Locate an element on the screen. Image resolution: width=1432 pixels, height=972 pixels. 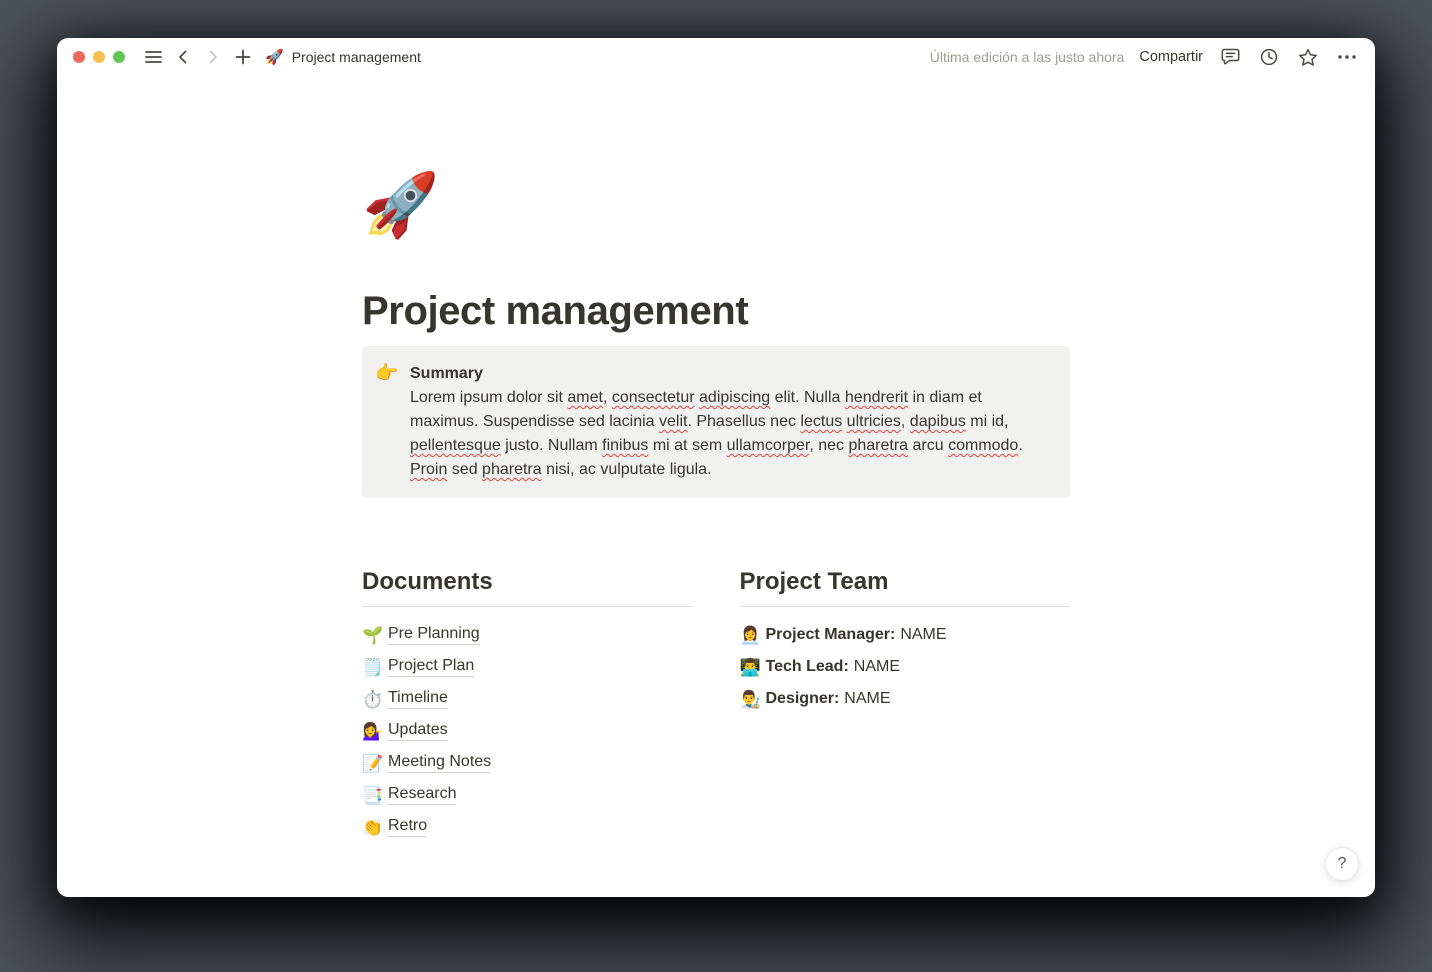
documents-heading: Documents is located at coordinates (427, 581).